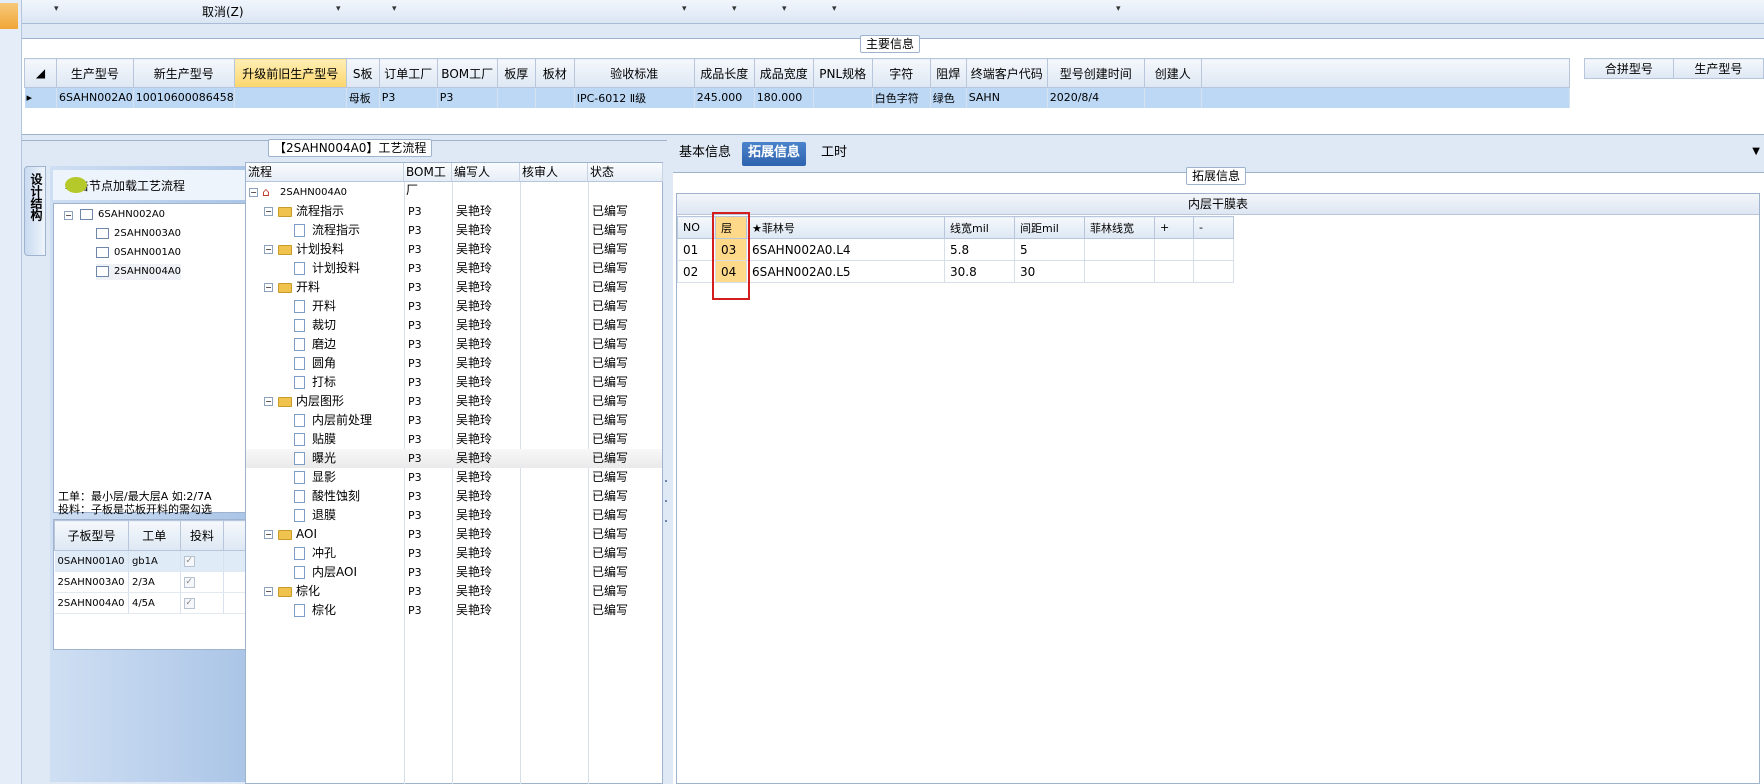 This screenshot has width=1764, height=784. I want to click on col-header: 线宽mil, so click(979, 227).